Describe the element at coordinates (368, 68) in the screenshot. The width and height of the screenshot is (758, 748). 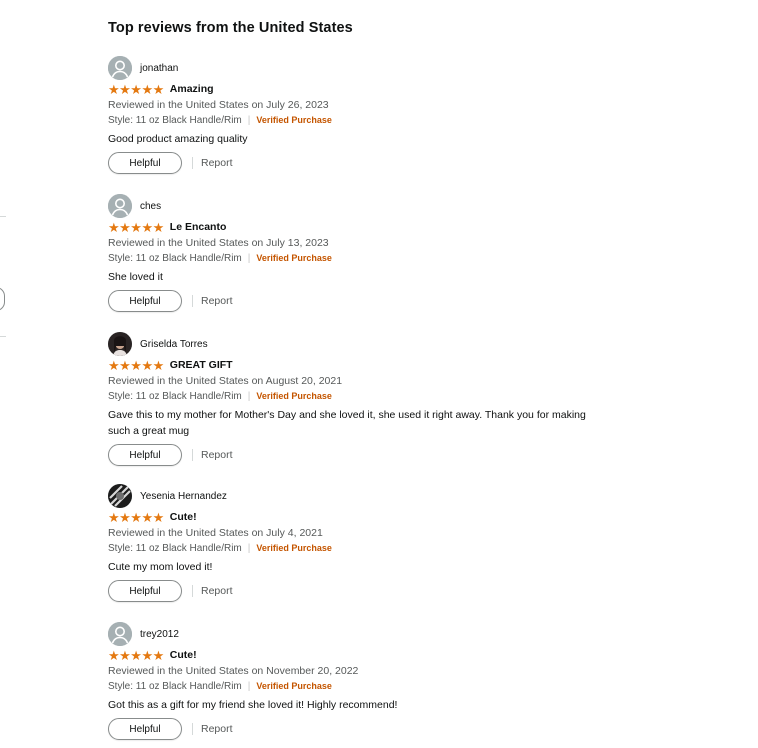
I see `reviewer-profile: jonathan` at that location.